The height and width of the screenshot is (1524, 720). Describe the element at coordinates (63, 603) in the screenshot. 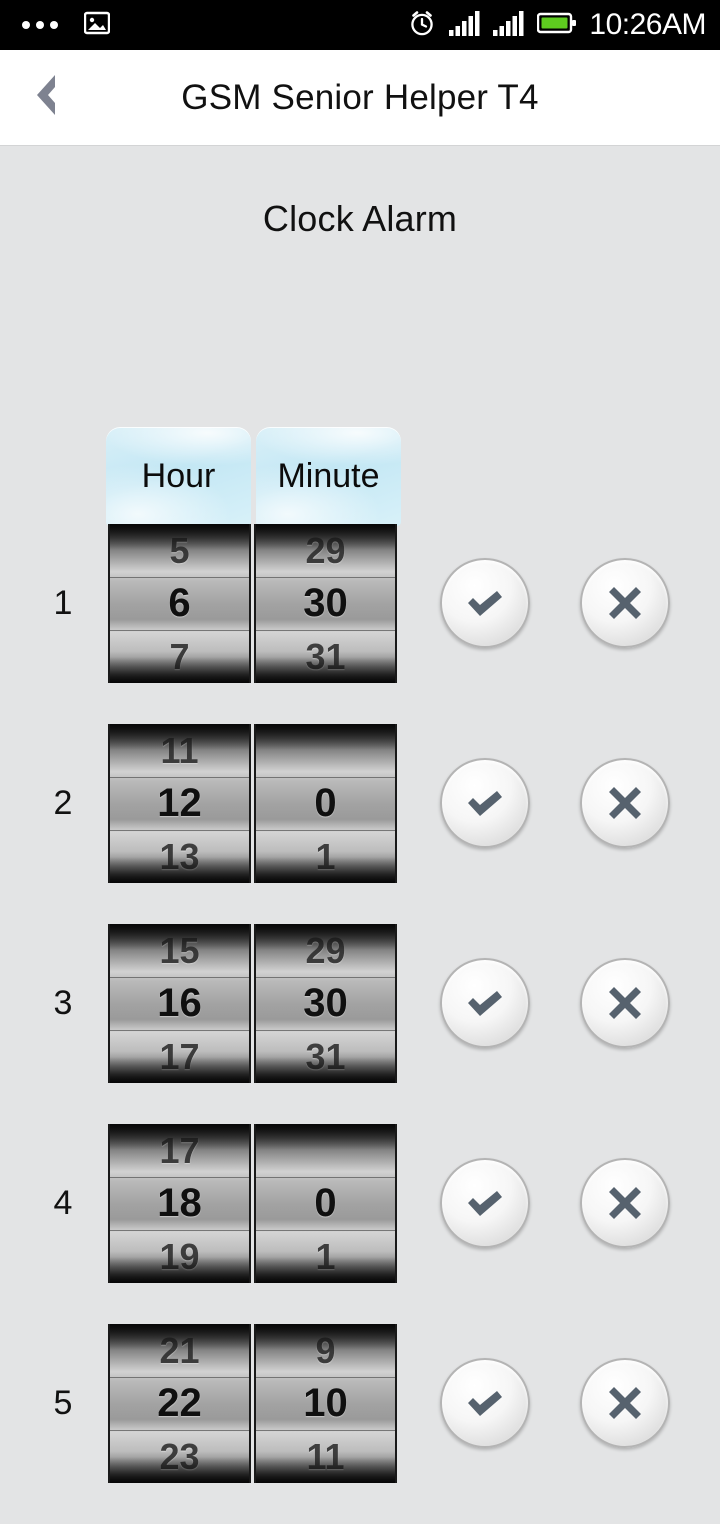

I see `alarm-row-index: 1` at that location.